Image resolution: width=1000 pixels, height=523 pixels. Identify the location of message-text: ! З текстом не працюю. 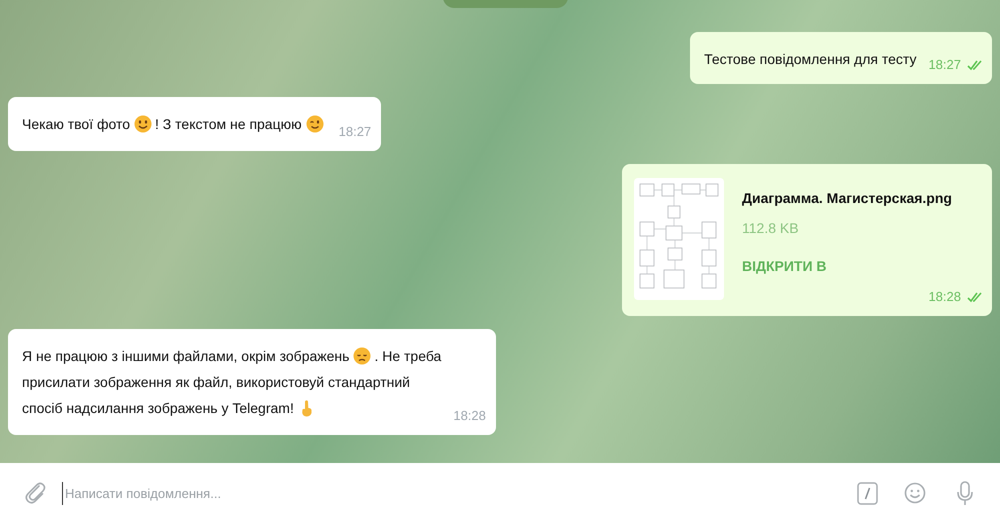
(228, 124).